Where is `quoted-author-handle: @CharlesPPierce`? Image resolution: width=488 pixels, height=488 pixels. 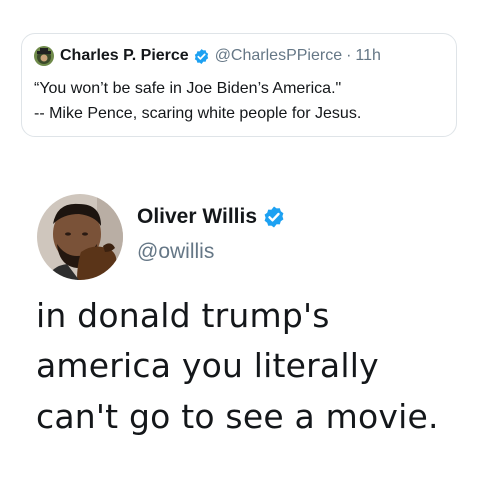
quoted-author-handle: @CharlesPPierce is located at coordinates (278, 56).